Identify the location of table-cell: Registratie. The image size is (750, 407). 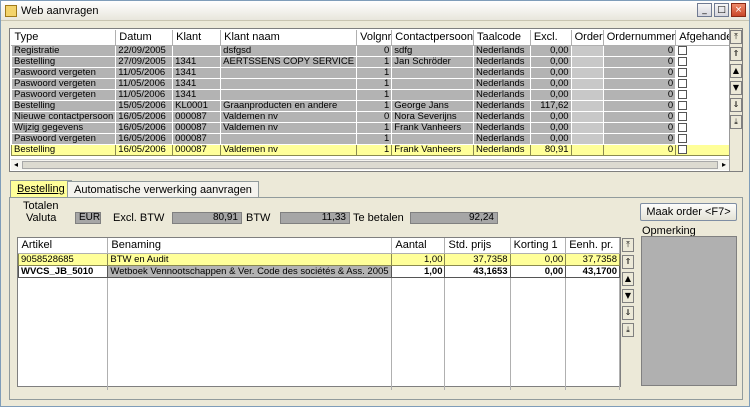
(63, 50).